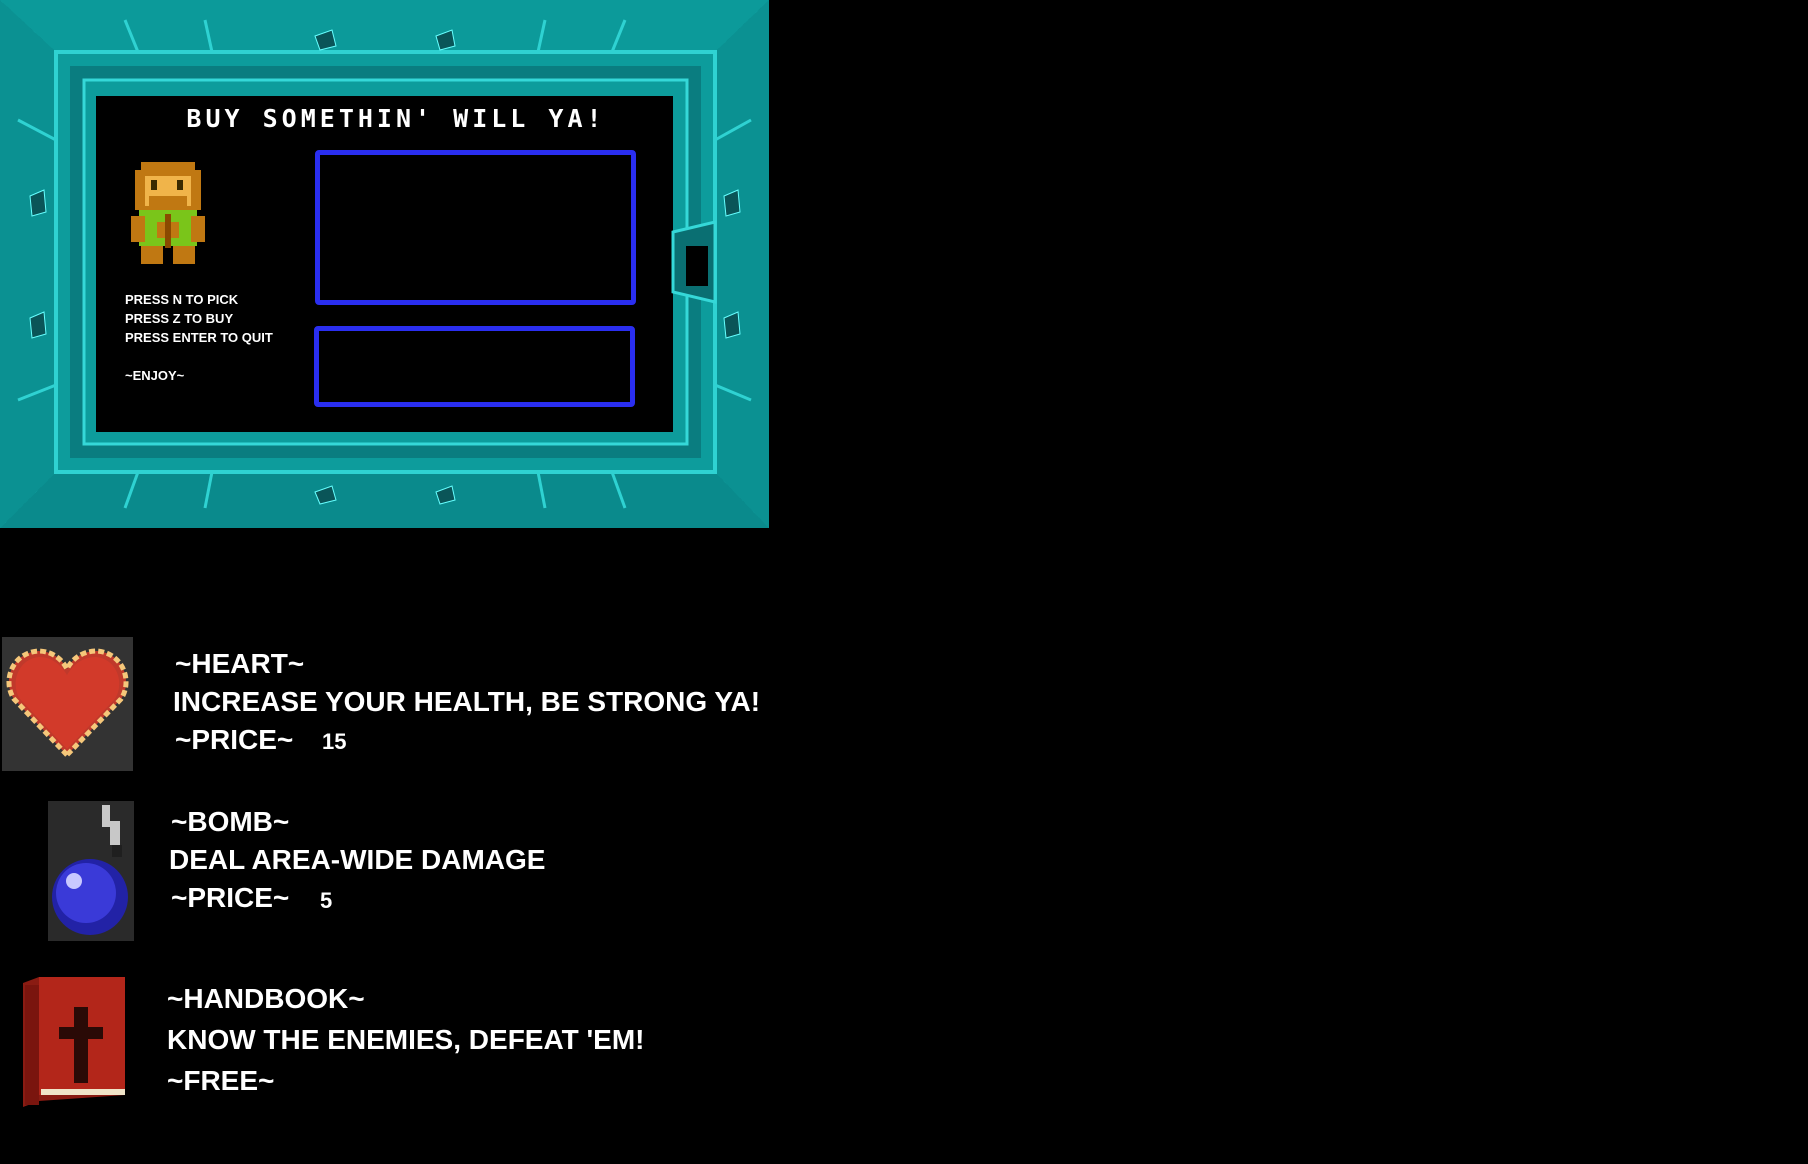  What do you see at coordinates (266, 998) in the screenshot?
I see `item-name: ~HANDBOOK~` at bounding box center [266, 998].